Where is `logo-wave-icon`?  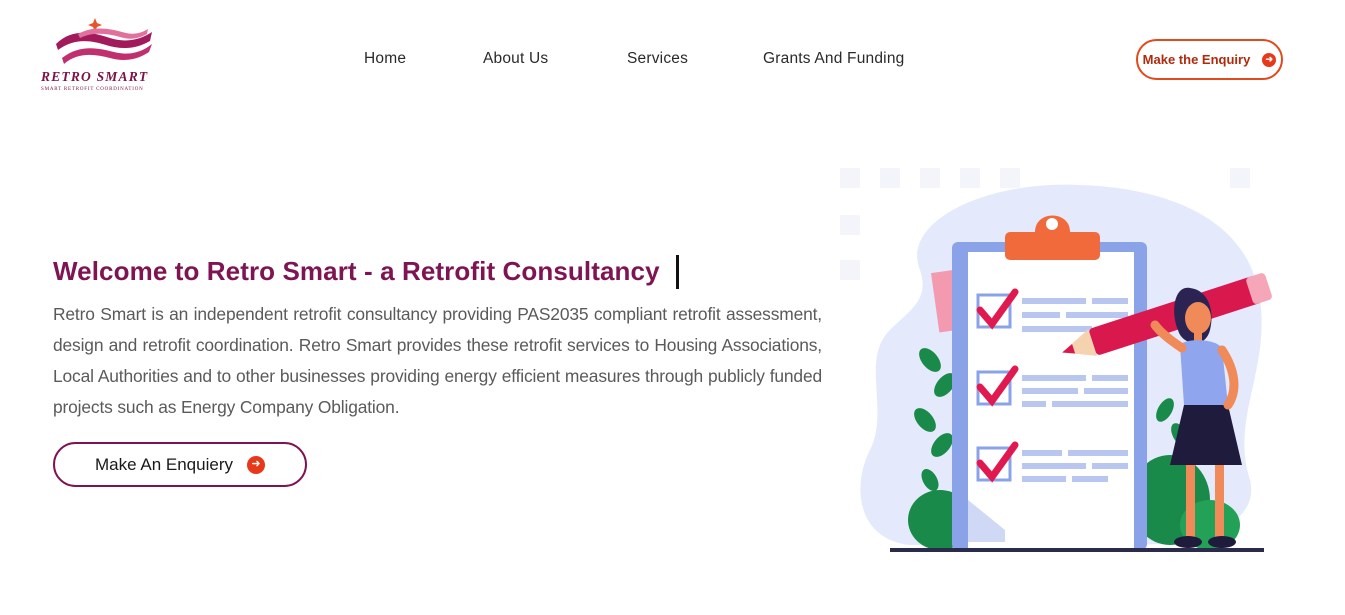 logo-wave-icon is located at coordinates (104, 41).